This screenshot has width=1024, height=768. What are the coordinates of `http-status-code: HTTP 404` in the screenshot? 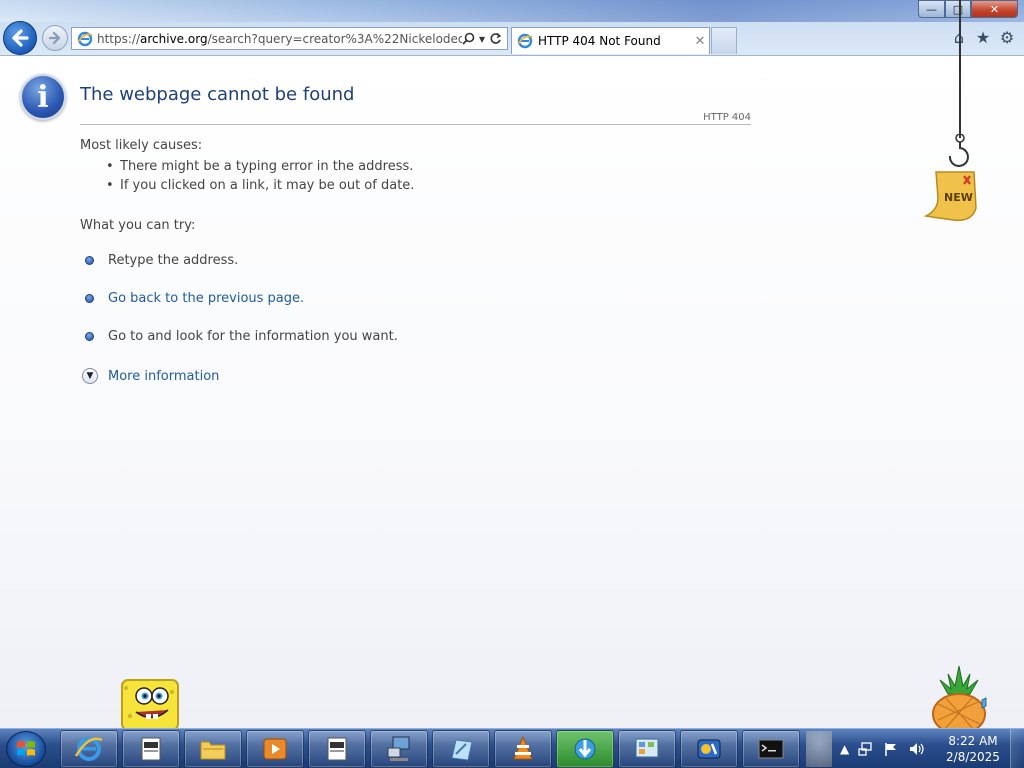 It's located at (727, 117).